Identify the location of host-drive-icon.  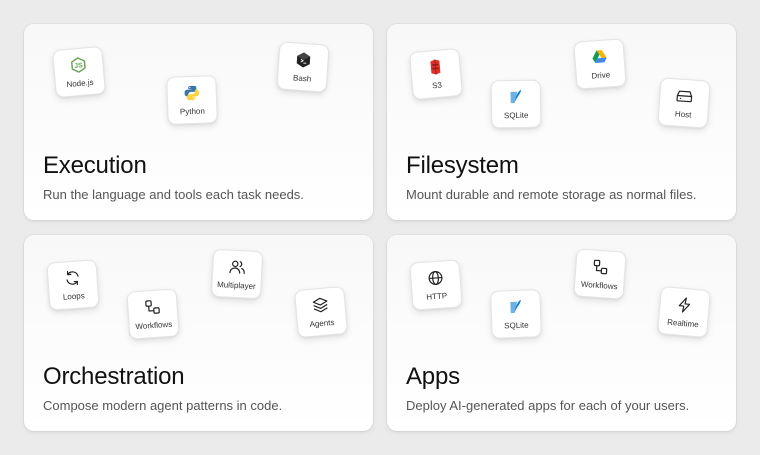
(684, 95).